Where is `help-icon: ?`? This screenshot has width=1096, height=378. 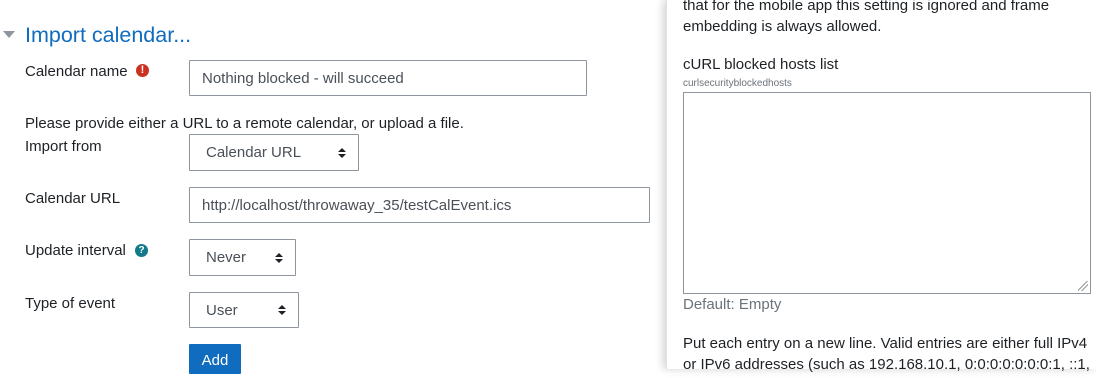 help-icon: ? is located at coordinates (141, 250).